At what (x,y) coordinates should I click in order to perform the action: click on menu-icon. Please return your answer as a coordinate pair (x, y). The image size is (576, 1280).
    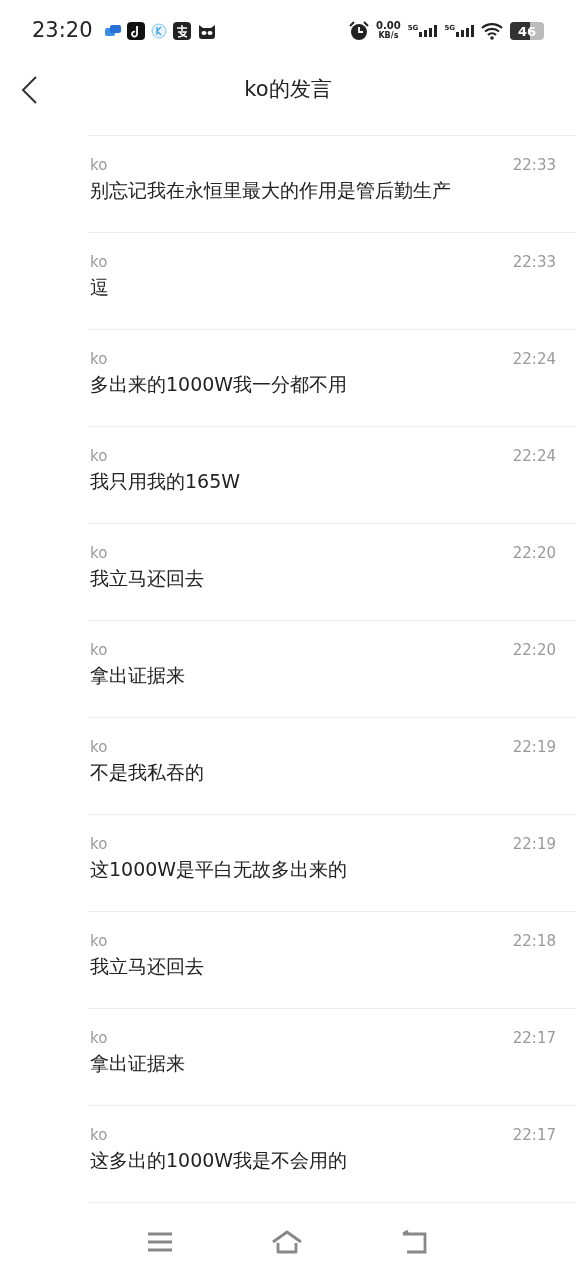
    Looking at the image, I should click on (160, 1242).